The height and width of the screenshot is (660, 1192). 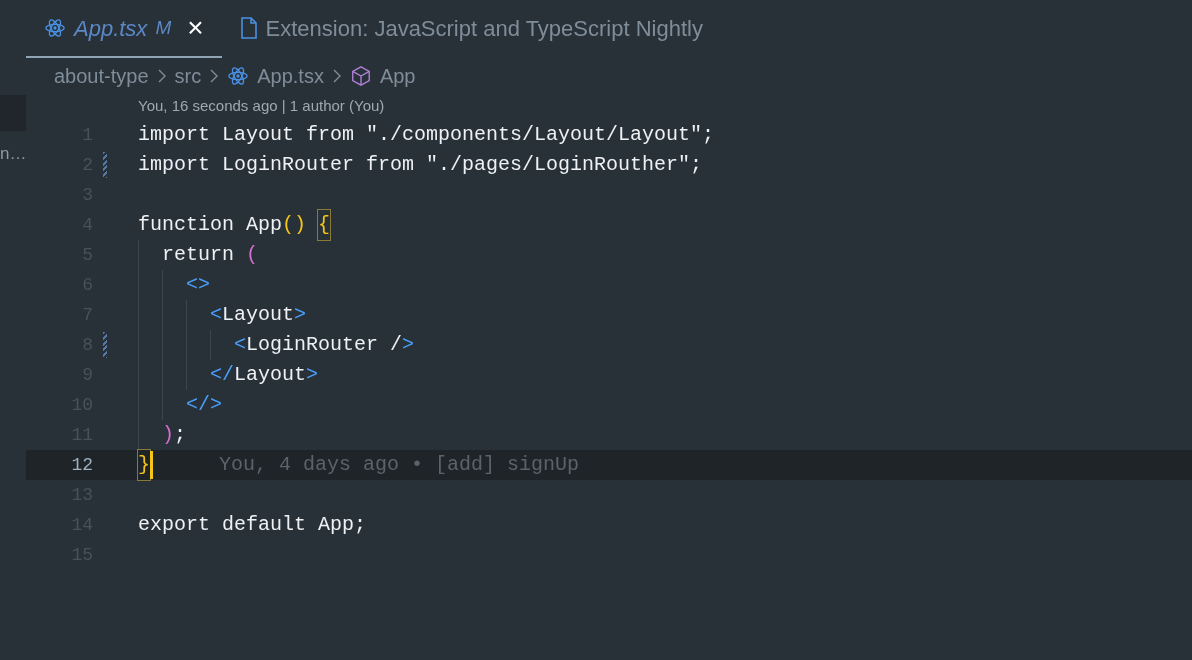 What do you see at coordinates (111, 28) in the screenshot?
I see `tab-label: App.tsx` at bounding box center [111, 28].